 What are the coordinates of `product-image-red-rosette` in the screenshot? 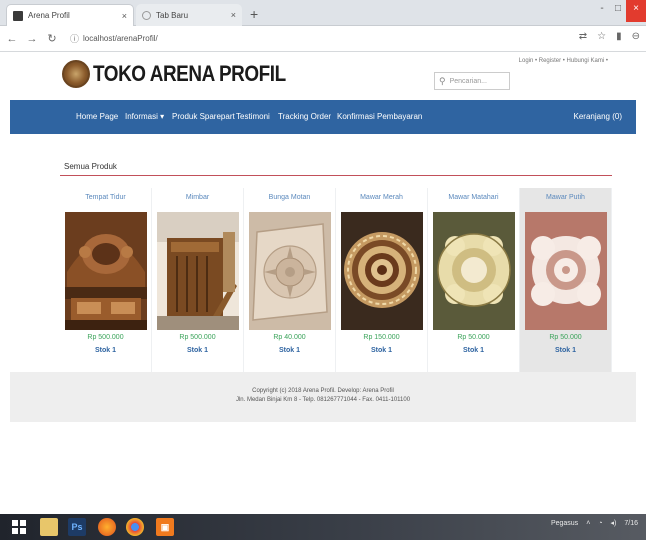 It's located at (382, 271).